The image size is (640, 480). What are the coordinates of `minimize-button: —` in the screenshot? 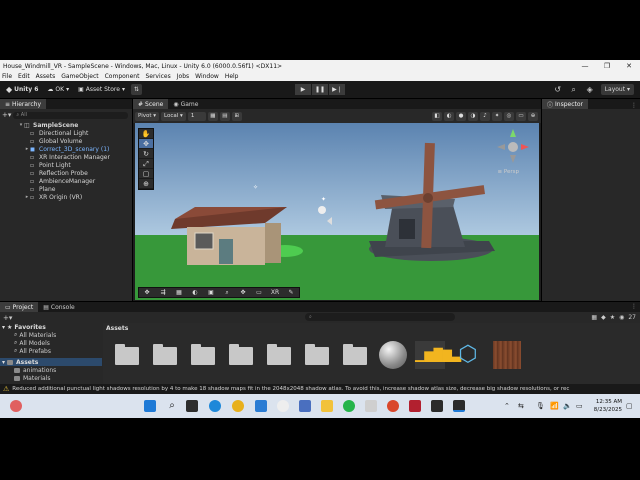 It's located at (585, 66).